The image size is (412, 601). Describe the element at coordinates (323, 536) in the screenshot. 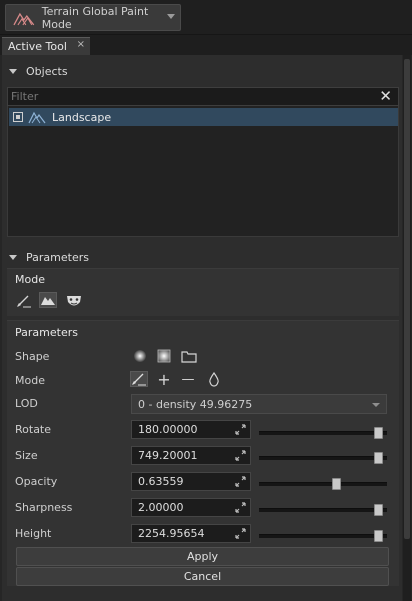

I see `height-slider` at that location.